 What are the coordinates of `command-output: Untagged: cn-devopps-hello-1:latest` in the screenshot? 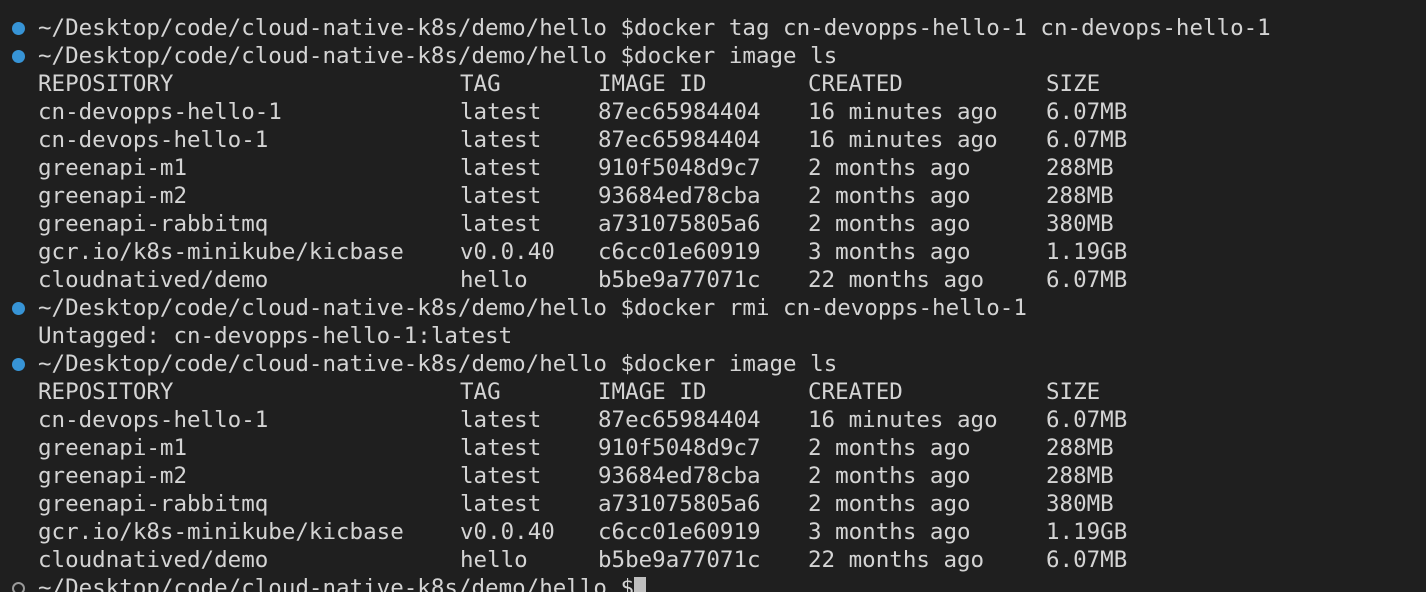 It's located at (256, 336).